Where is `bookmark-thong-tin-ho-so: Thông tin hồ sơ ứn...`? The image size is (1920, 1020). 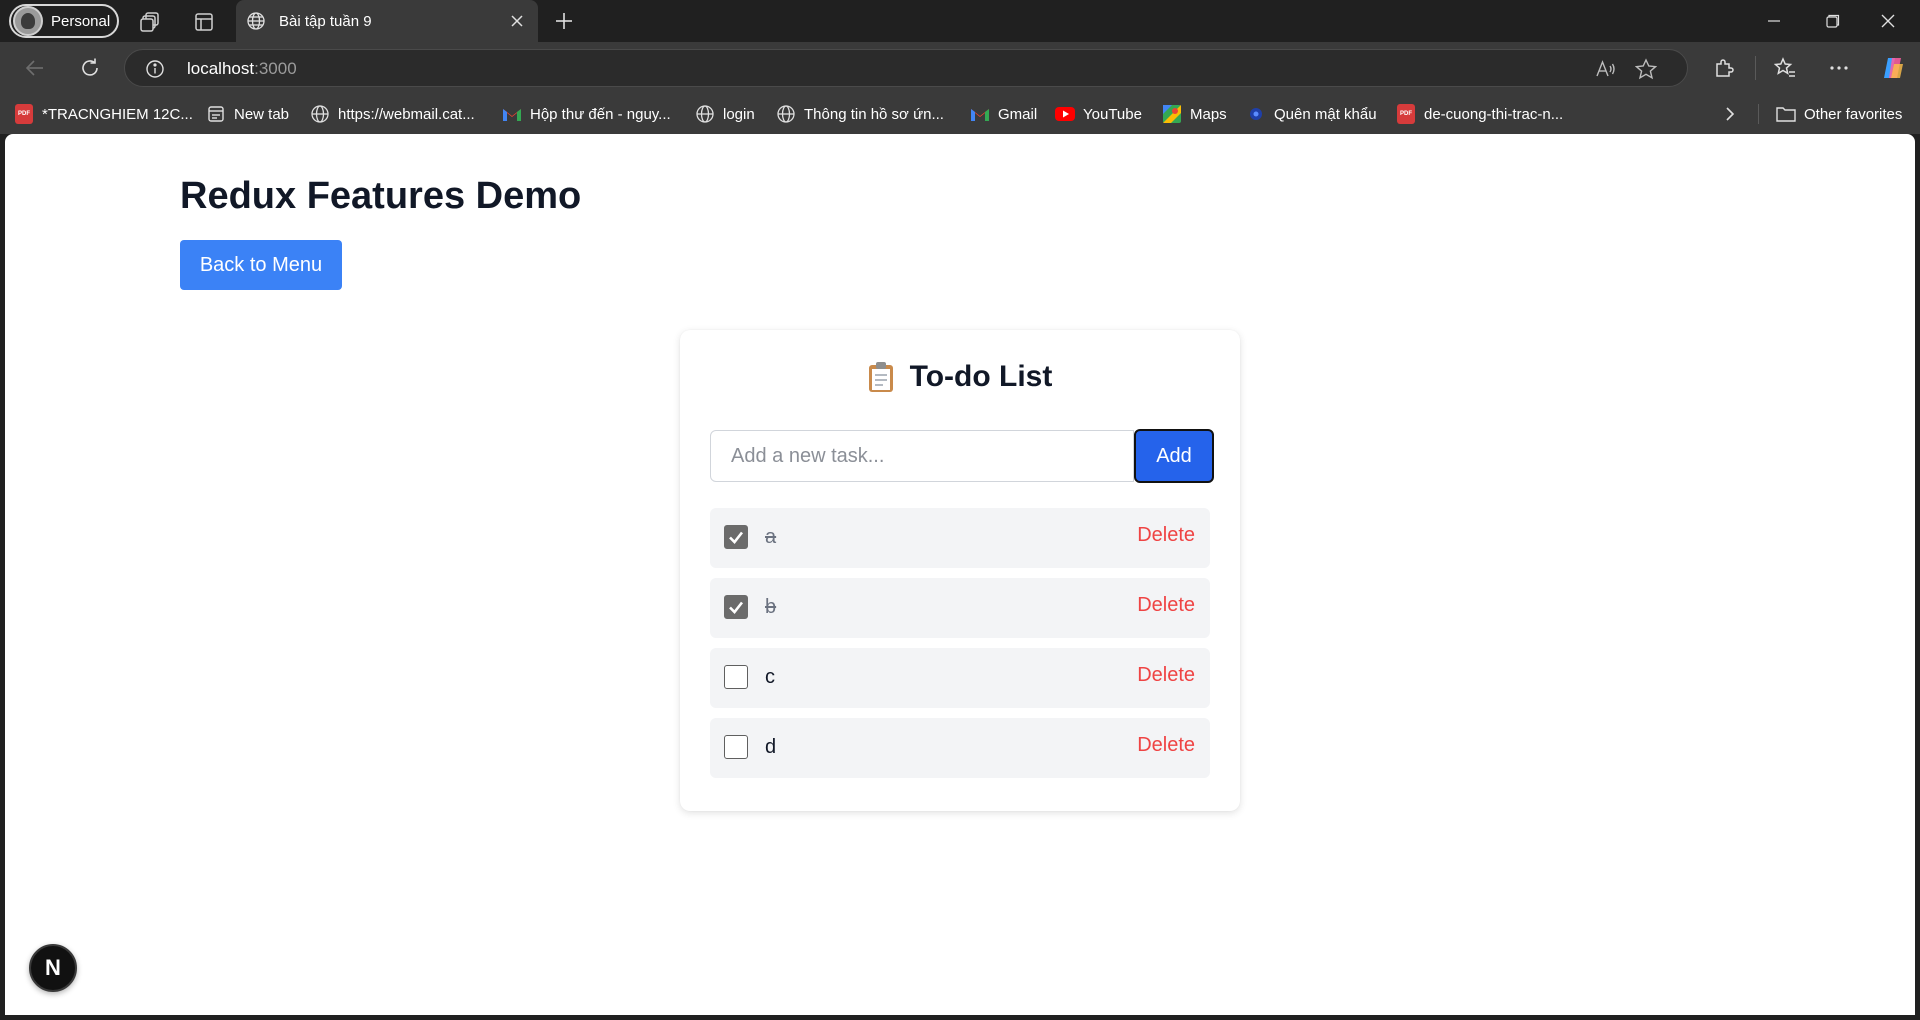 bookmark-thong-tin-ho-so: Thông tin hồ sơ ứn... is located at coordinates (860, 114).